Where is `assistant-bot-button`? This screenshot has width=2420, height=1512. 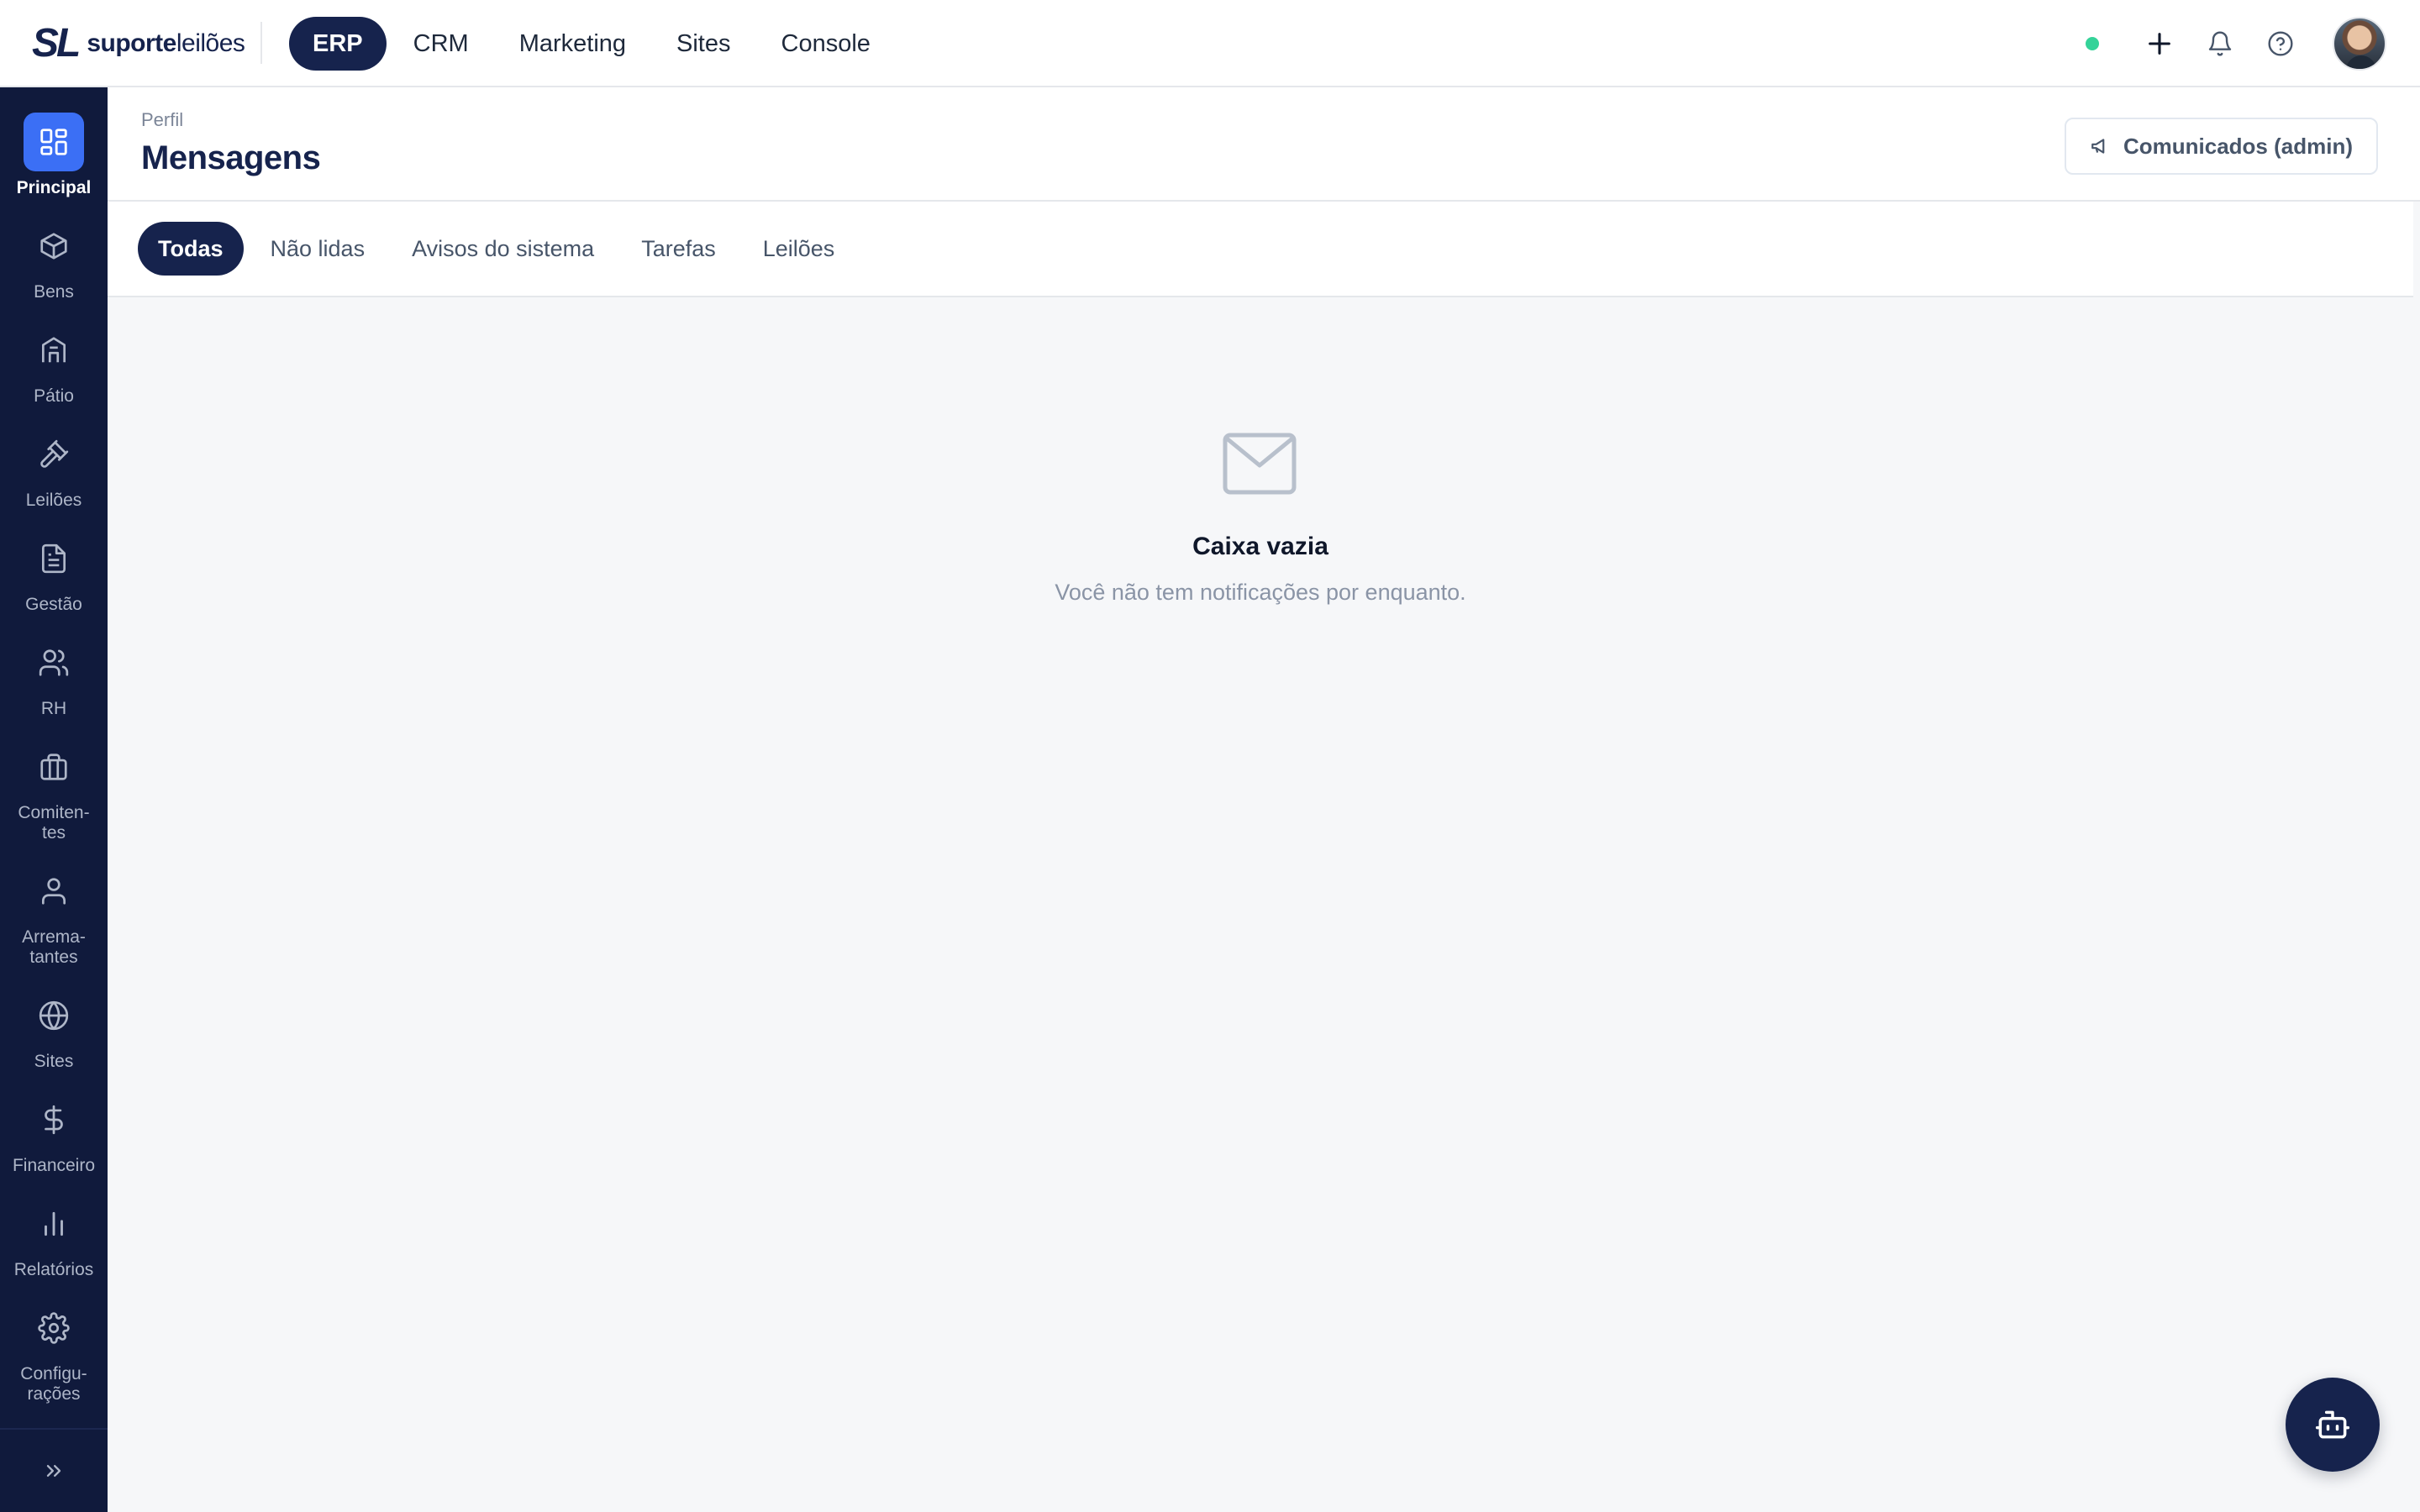
assistant-bot-button is located at coordinates (2333, 1425).